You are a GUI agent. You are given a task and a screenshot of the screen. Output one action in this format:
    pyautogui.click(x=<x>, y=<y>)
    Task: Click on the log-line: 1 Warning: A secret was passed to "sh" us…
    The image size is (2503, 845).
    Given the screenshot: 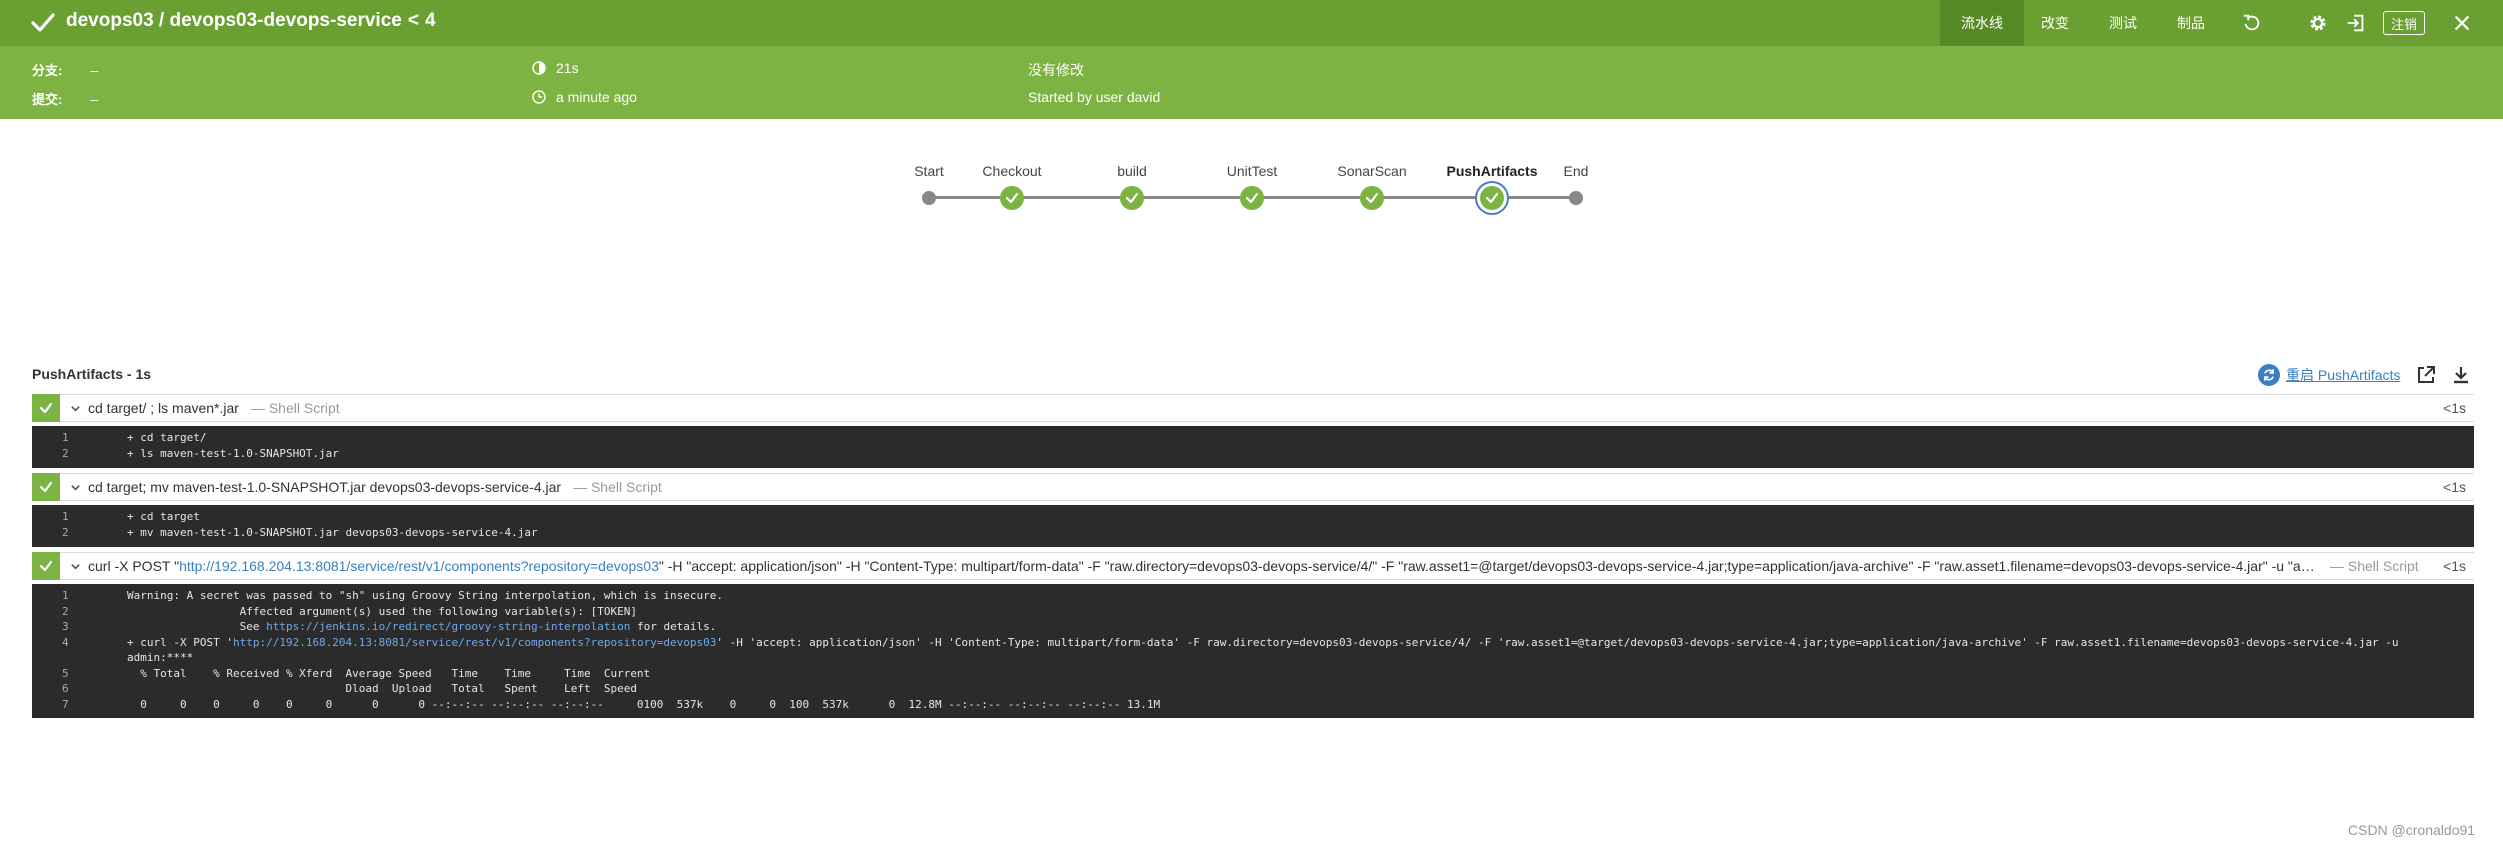 What is the action you would take?
    pyautogui.click(x=1253, y=596)
    